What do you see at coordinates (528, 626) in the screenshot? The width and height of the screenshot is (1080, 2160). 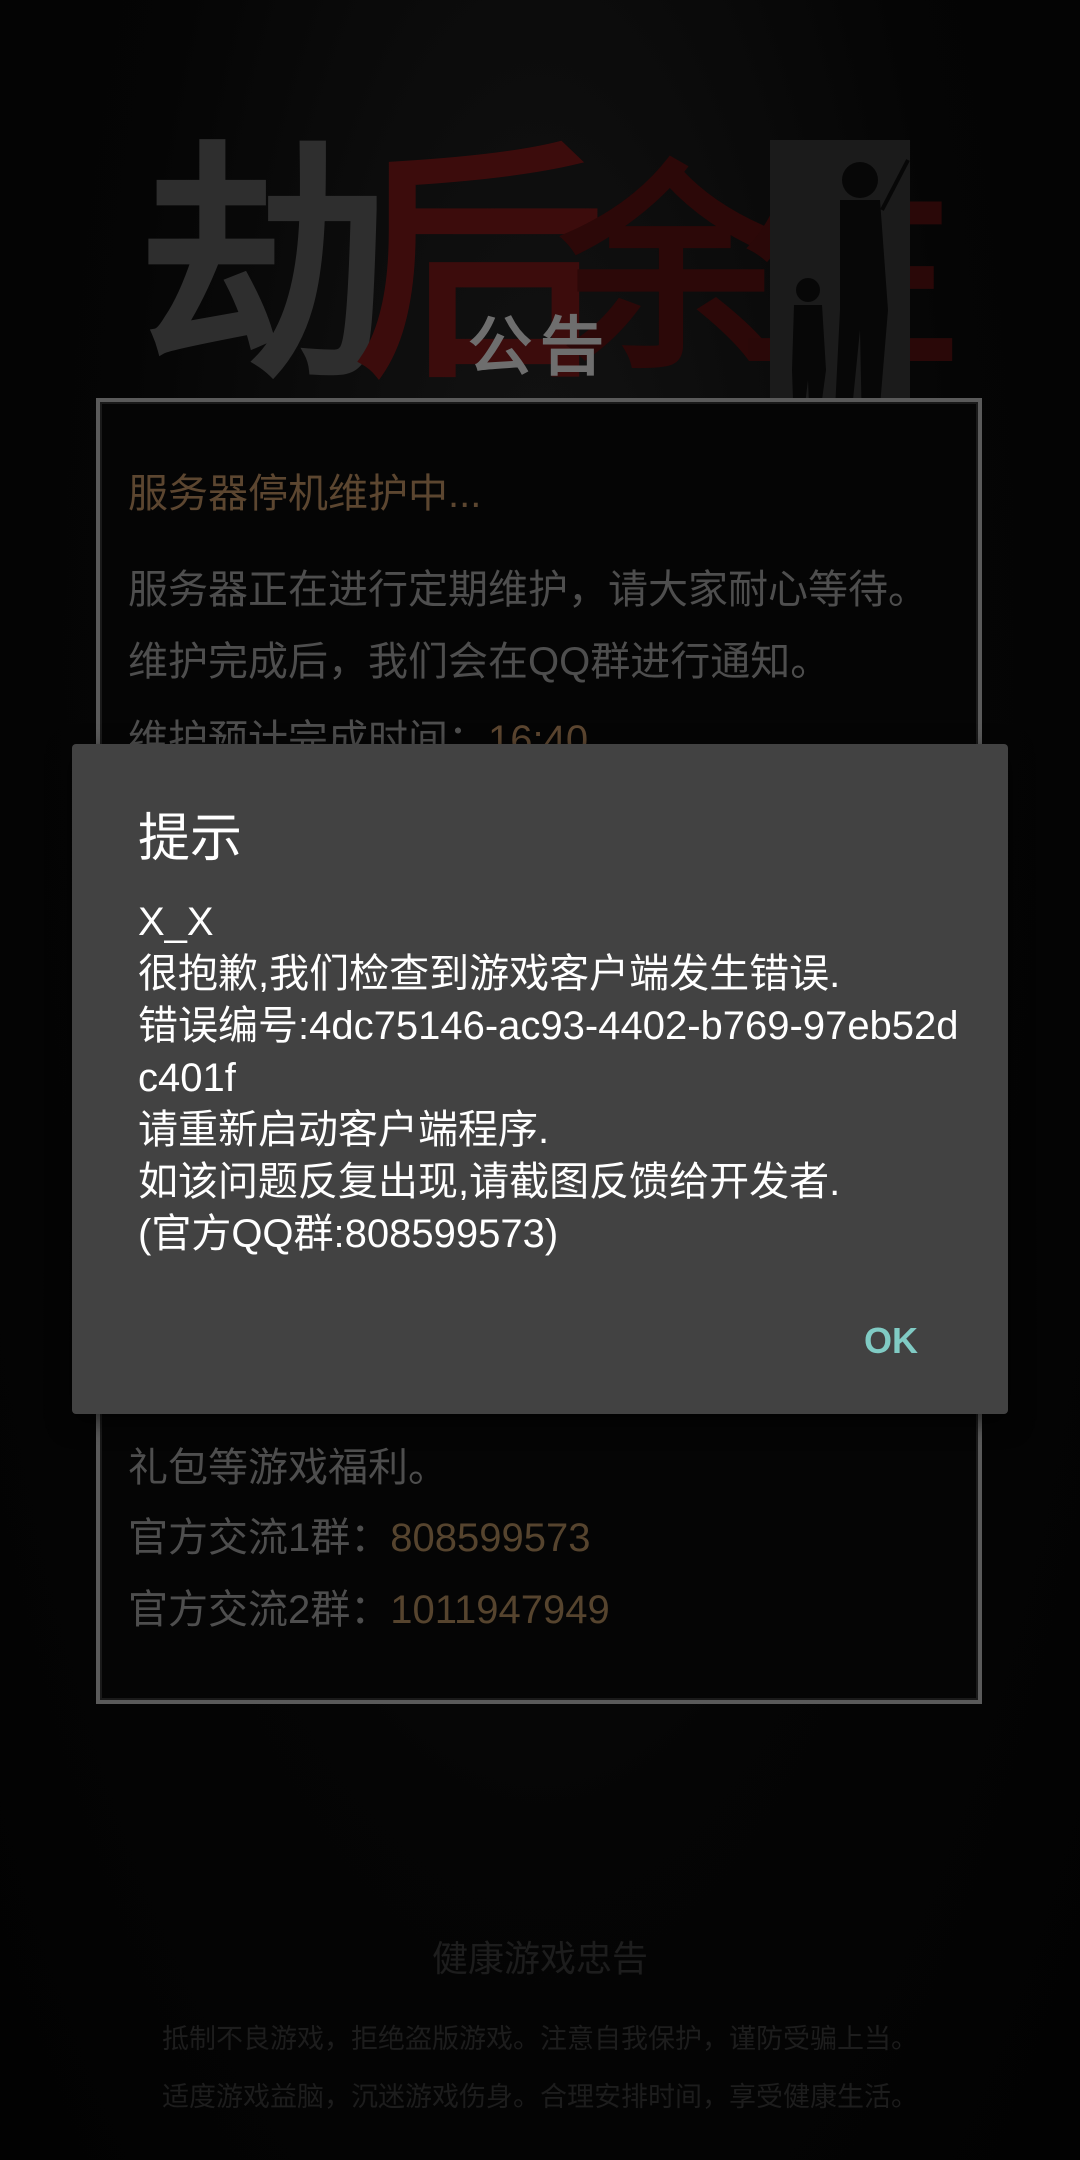 I see `notice-body: 服务器正在进行定期维护，请大家耐心等待。维护完成后，我们会在QQ群进行通知。` at bounding box center [528, 626].